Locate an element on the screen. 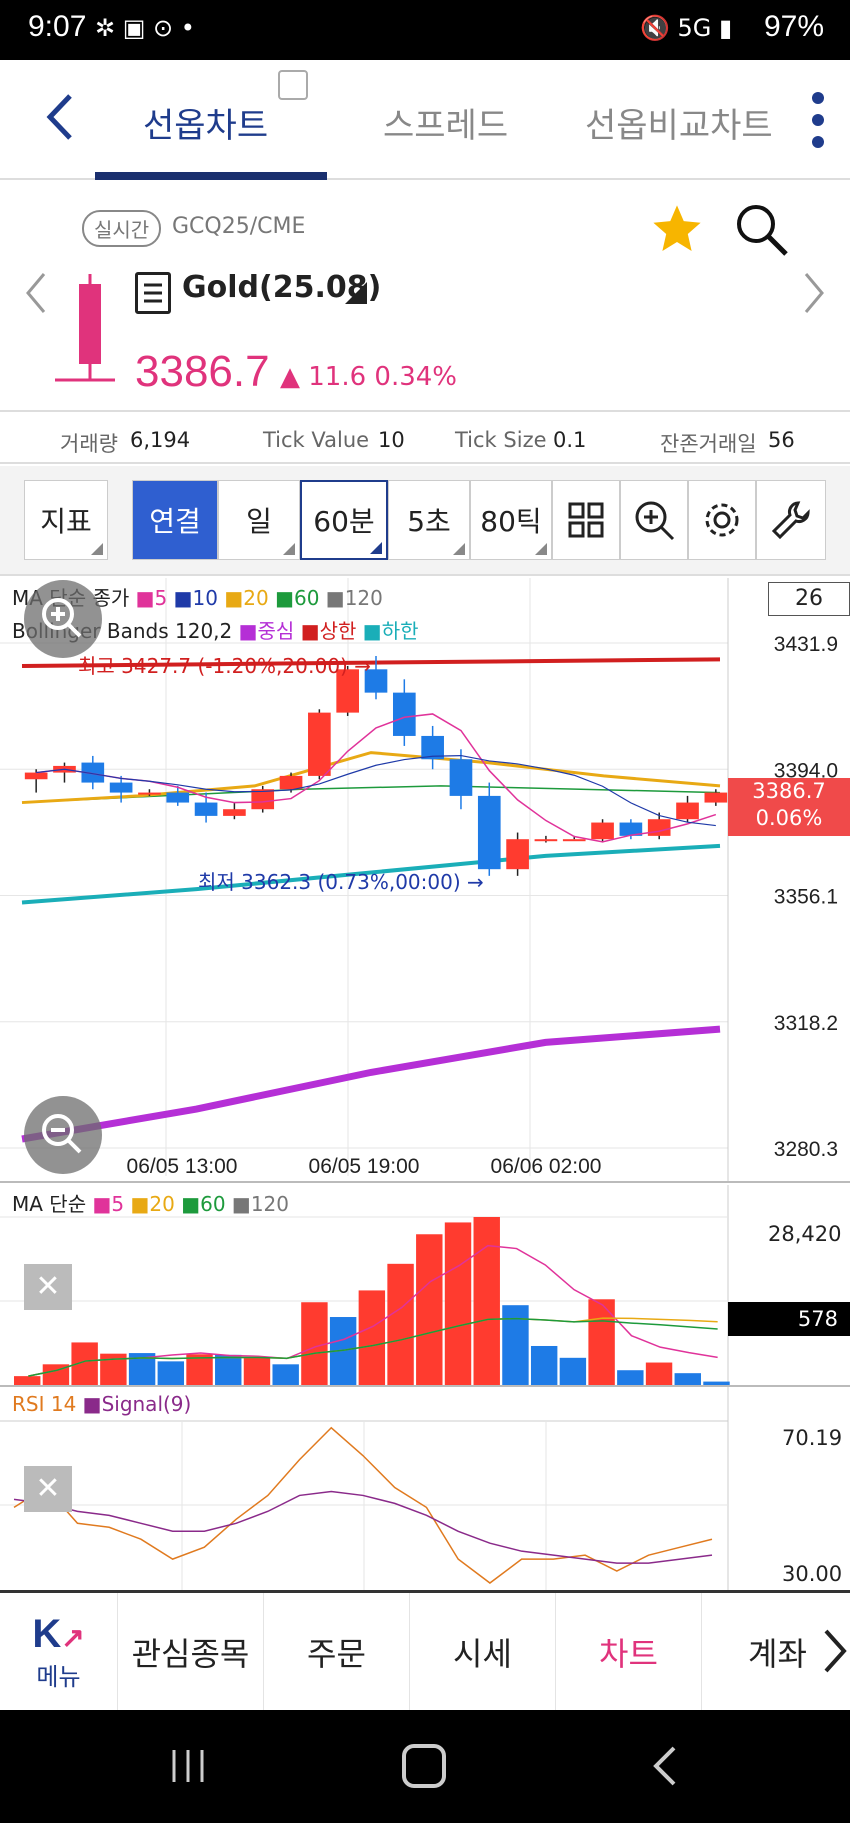 Image resolution: width=850 pixels, height=1823 pixels. symbol-list-icon is located at coordinates (153, 293).